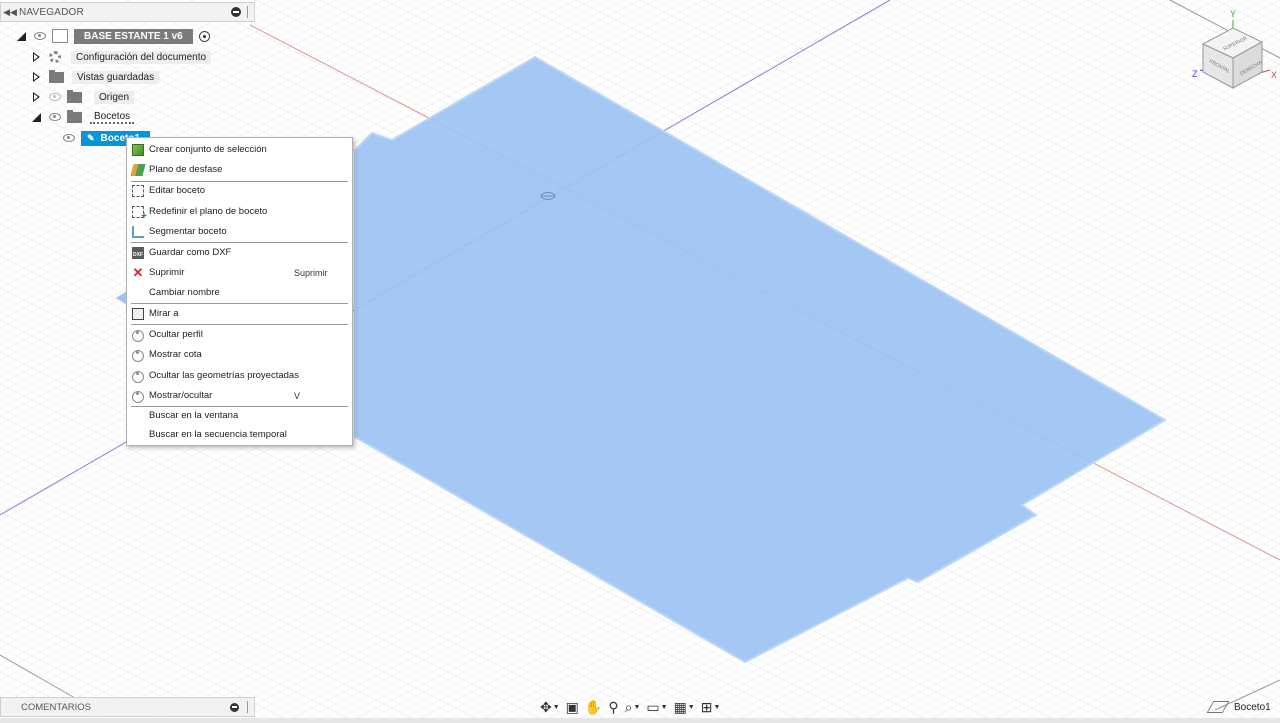 Image resolution: width=1280 pixels, height=723 pixels. I want to click on comments-panel: COMENTARIOS, so click(127, 707).